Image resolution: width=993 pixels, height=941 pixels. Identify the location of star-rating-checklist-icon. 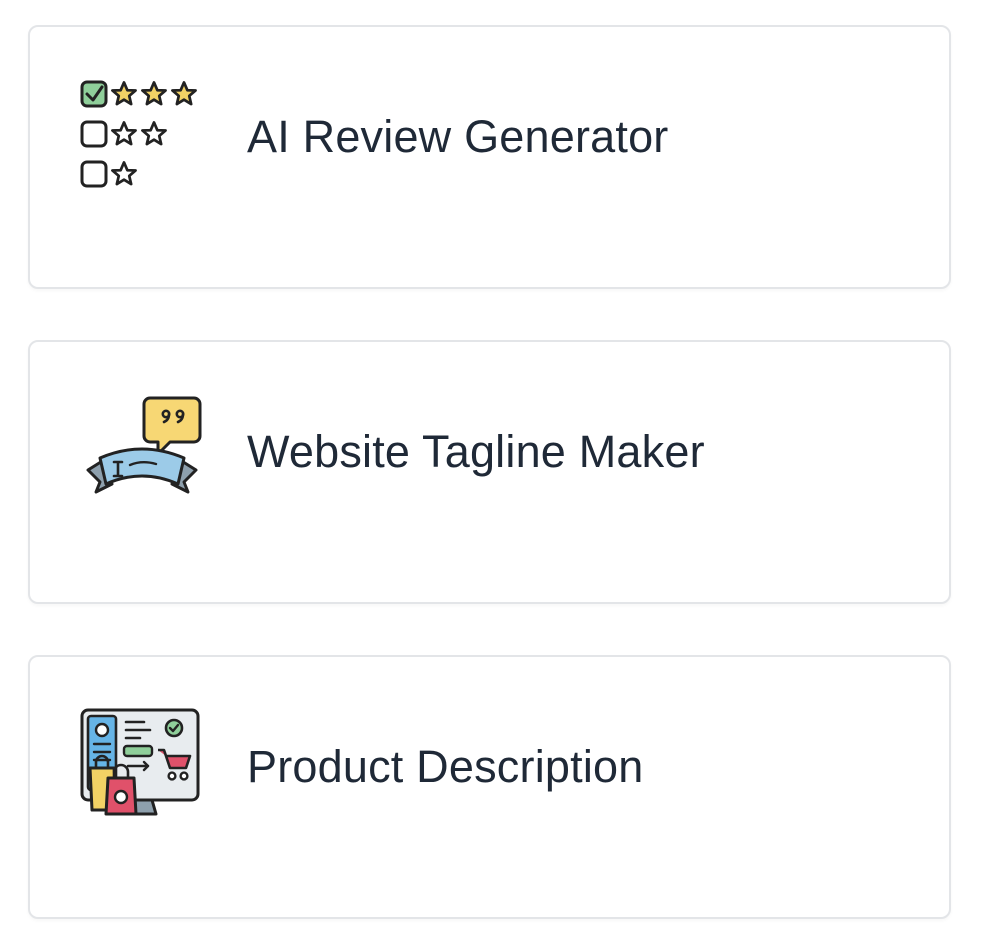
(140, 134).